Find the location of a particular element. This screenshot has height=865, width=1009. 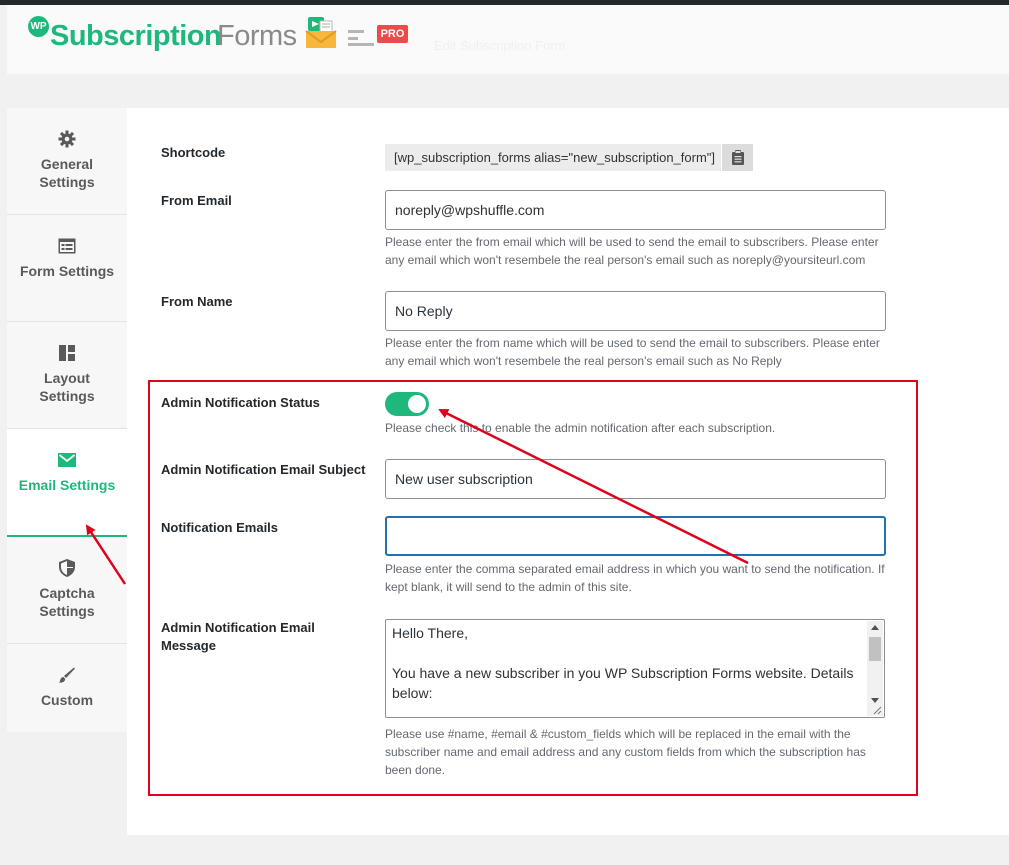

admin-email-subject-field is located at coordinates (635, 479).